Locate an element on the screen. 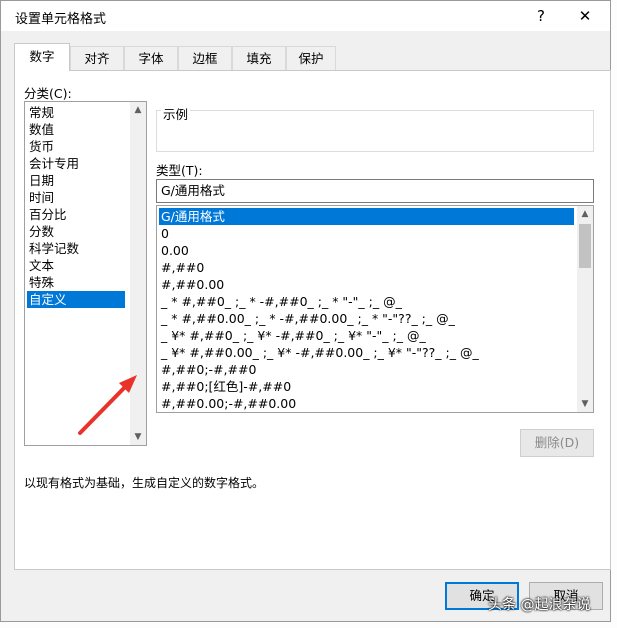  type-item: #,##0;[红色]-#,##0 is located at coordinates (225, 386).